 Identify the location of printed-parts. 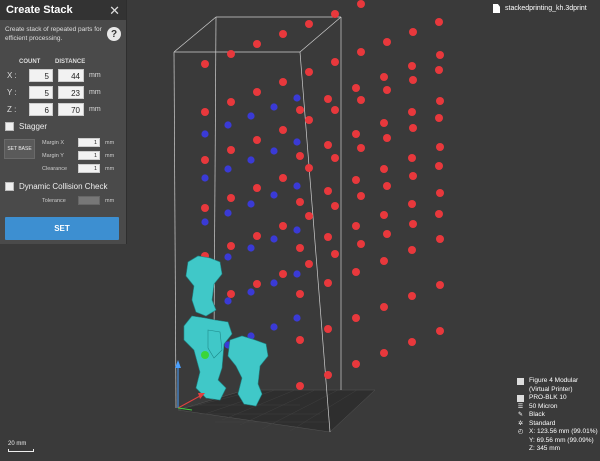
(226, 331).